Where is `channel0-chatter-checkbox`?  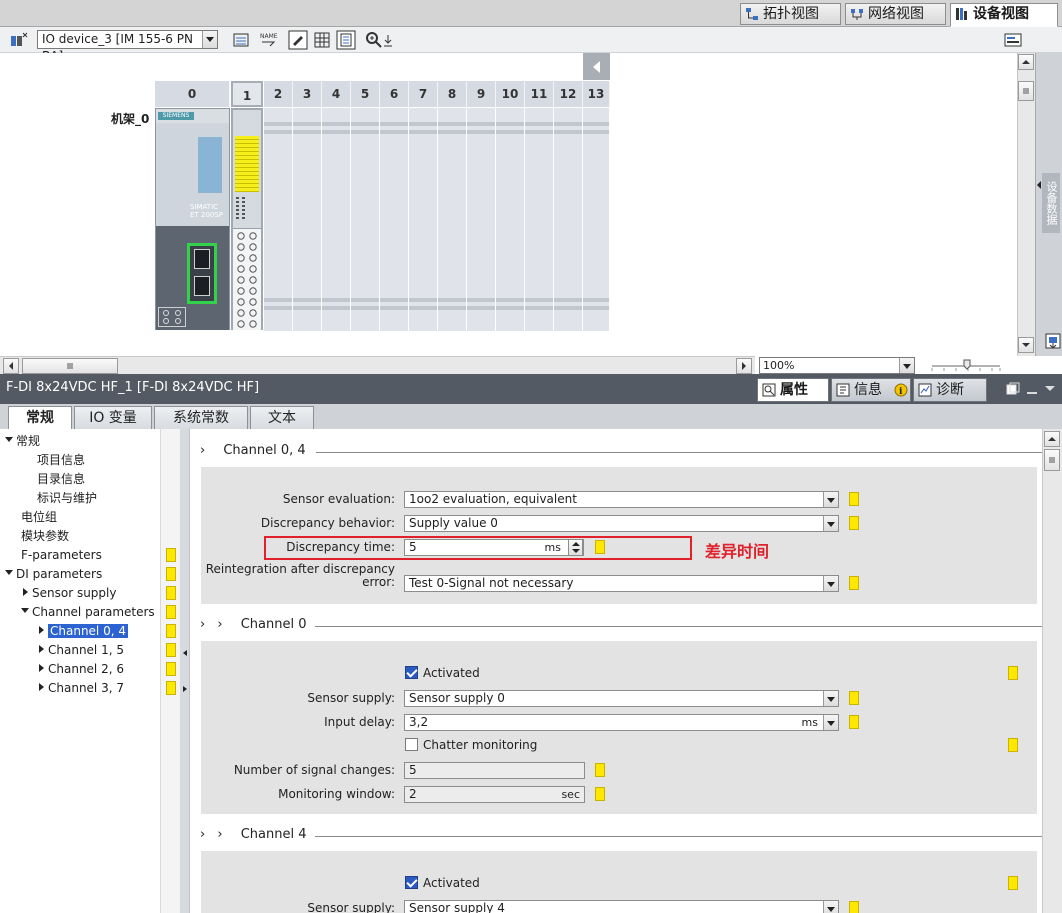 channel0-chatter-checkbox is located at coordinates (411, 744).